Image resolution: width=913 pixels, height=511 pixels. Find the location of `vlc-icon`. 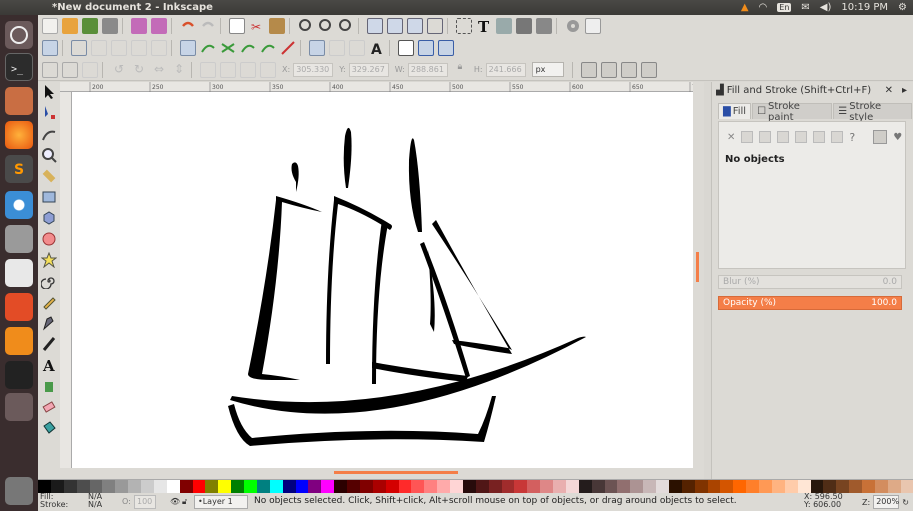

vlc-icon is located at coordinates (19, 341).